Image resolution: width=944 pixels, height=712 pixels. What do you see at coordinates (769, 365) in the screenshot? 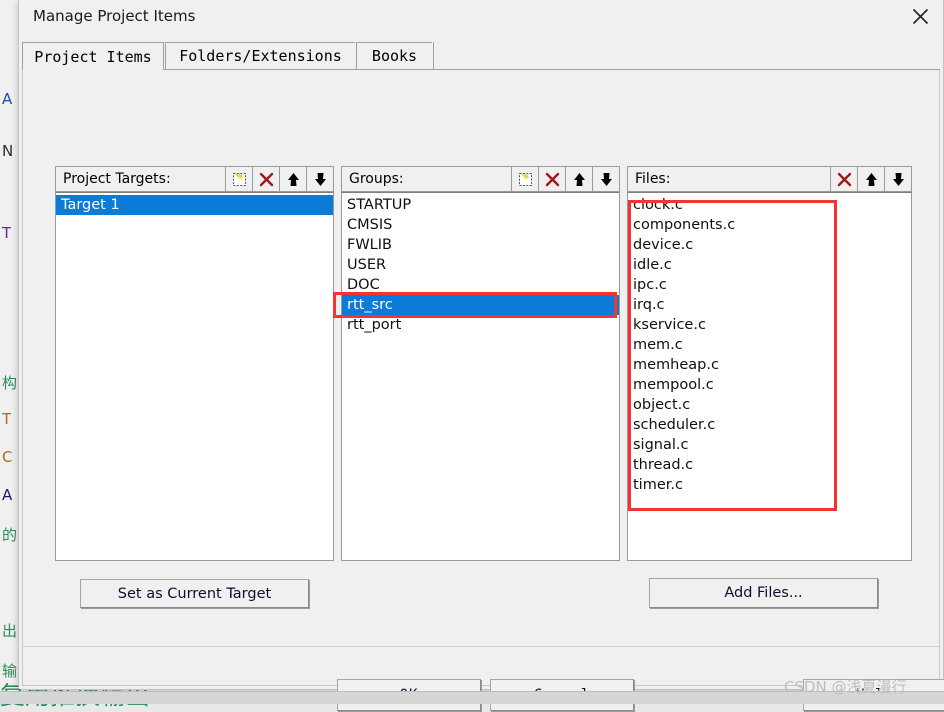
I see `file-list-item: memheap.c` at bounding box center [769, 365].